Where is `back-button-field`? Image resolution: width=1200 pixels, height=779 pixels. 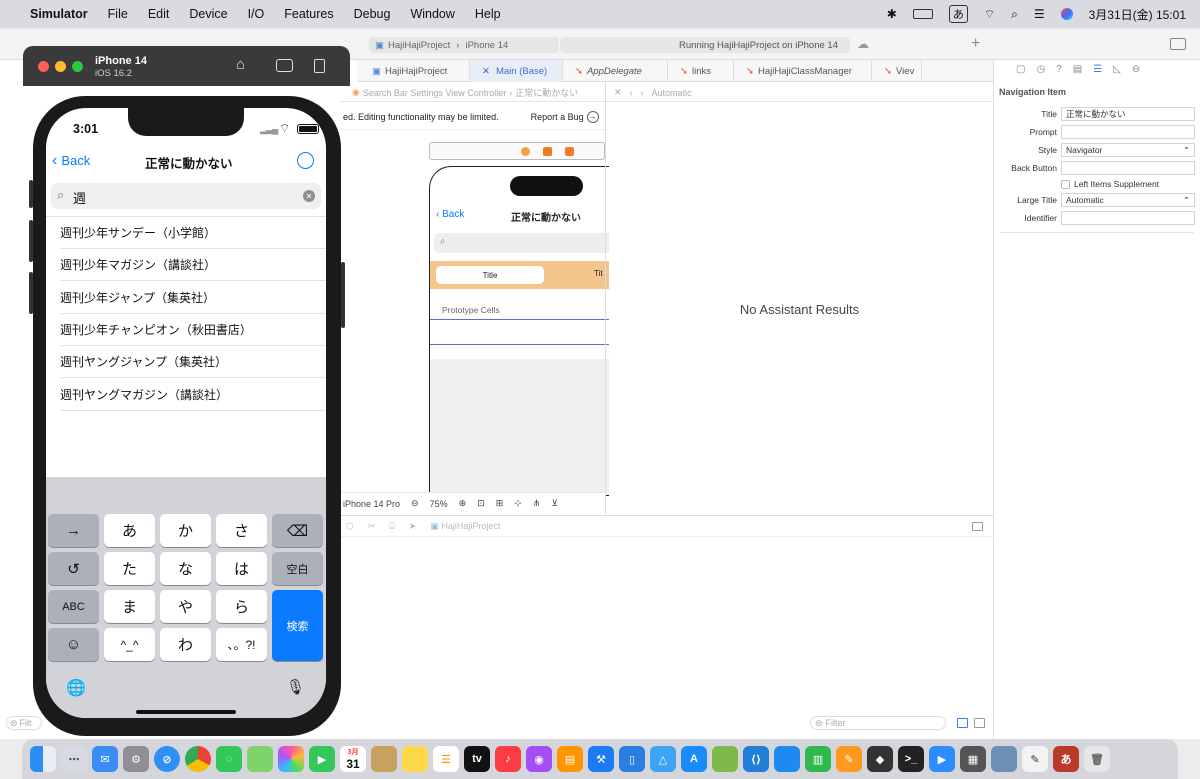
back-button-field is located at coordinates (1128, 168).